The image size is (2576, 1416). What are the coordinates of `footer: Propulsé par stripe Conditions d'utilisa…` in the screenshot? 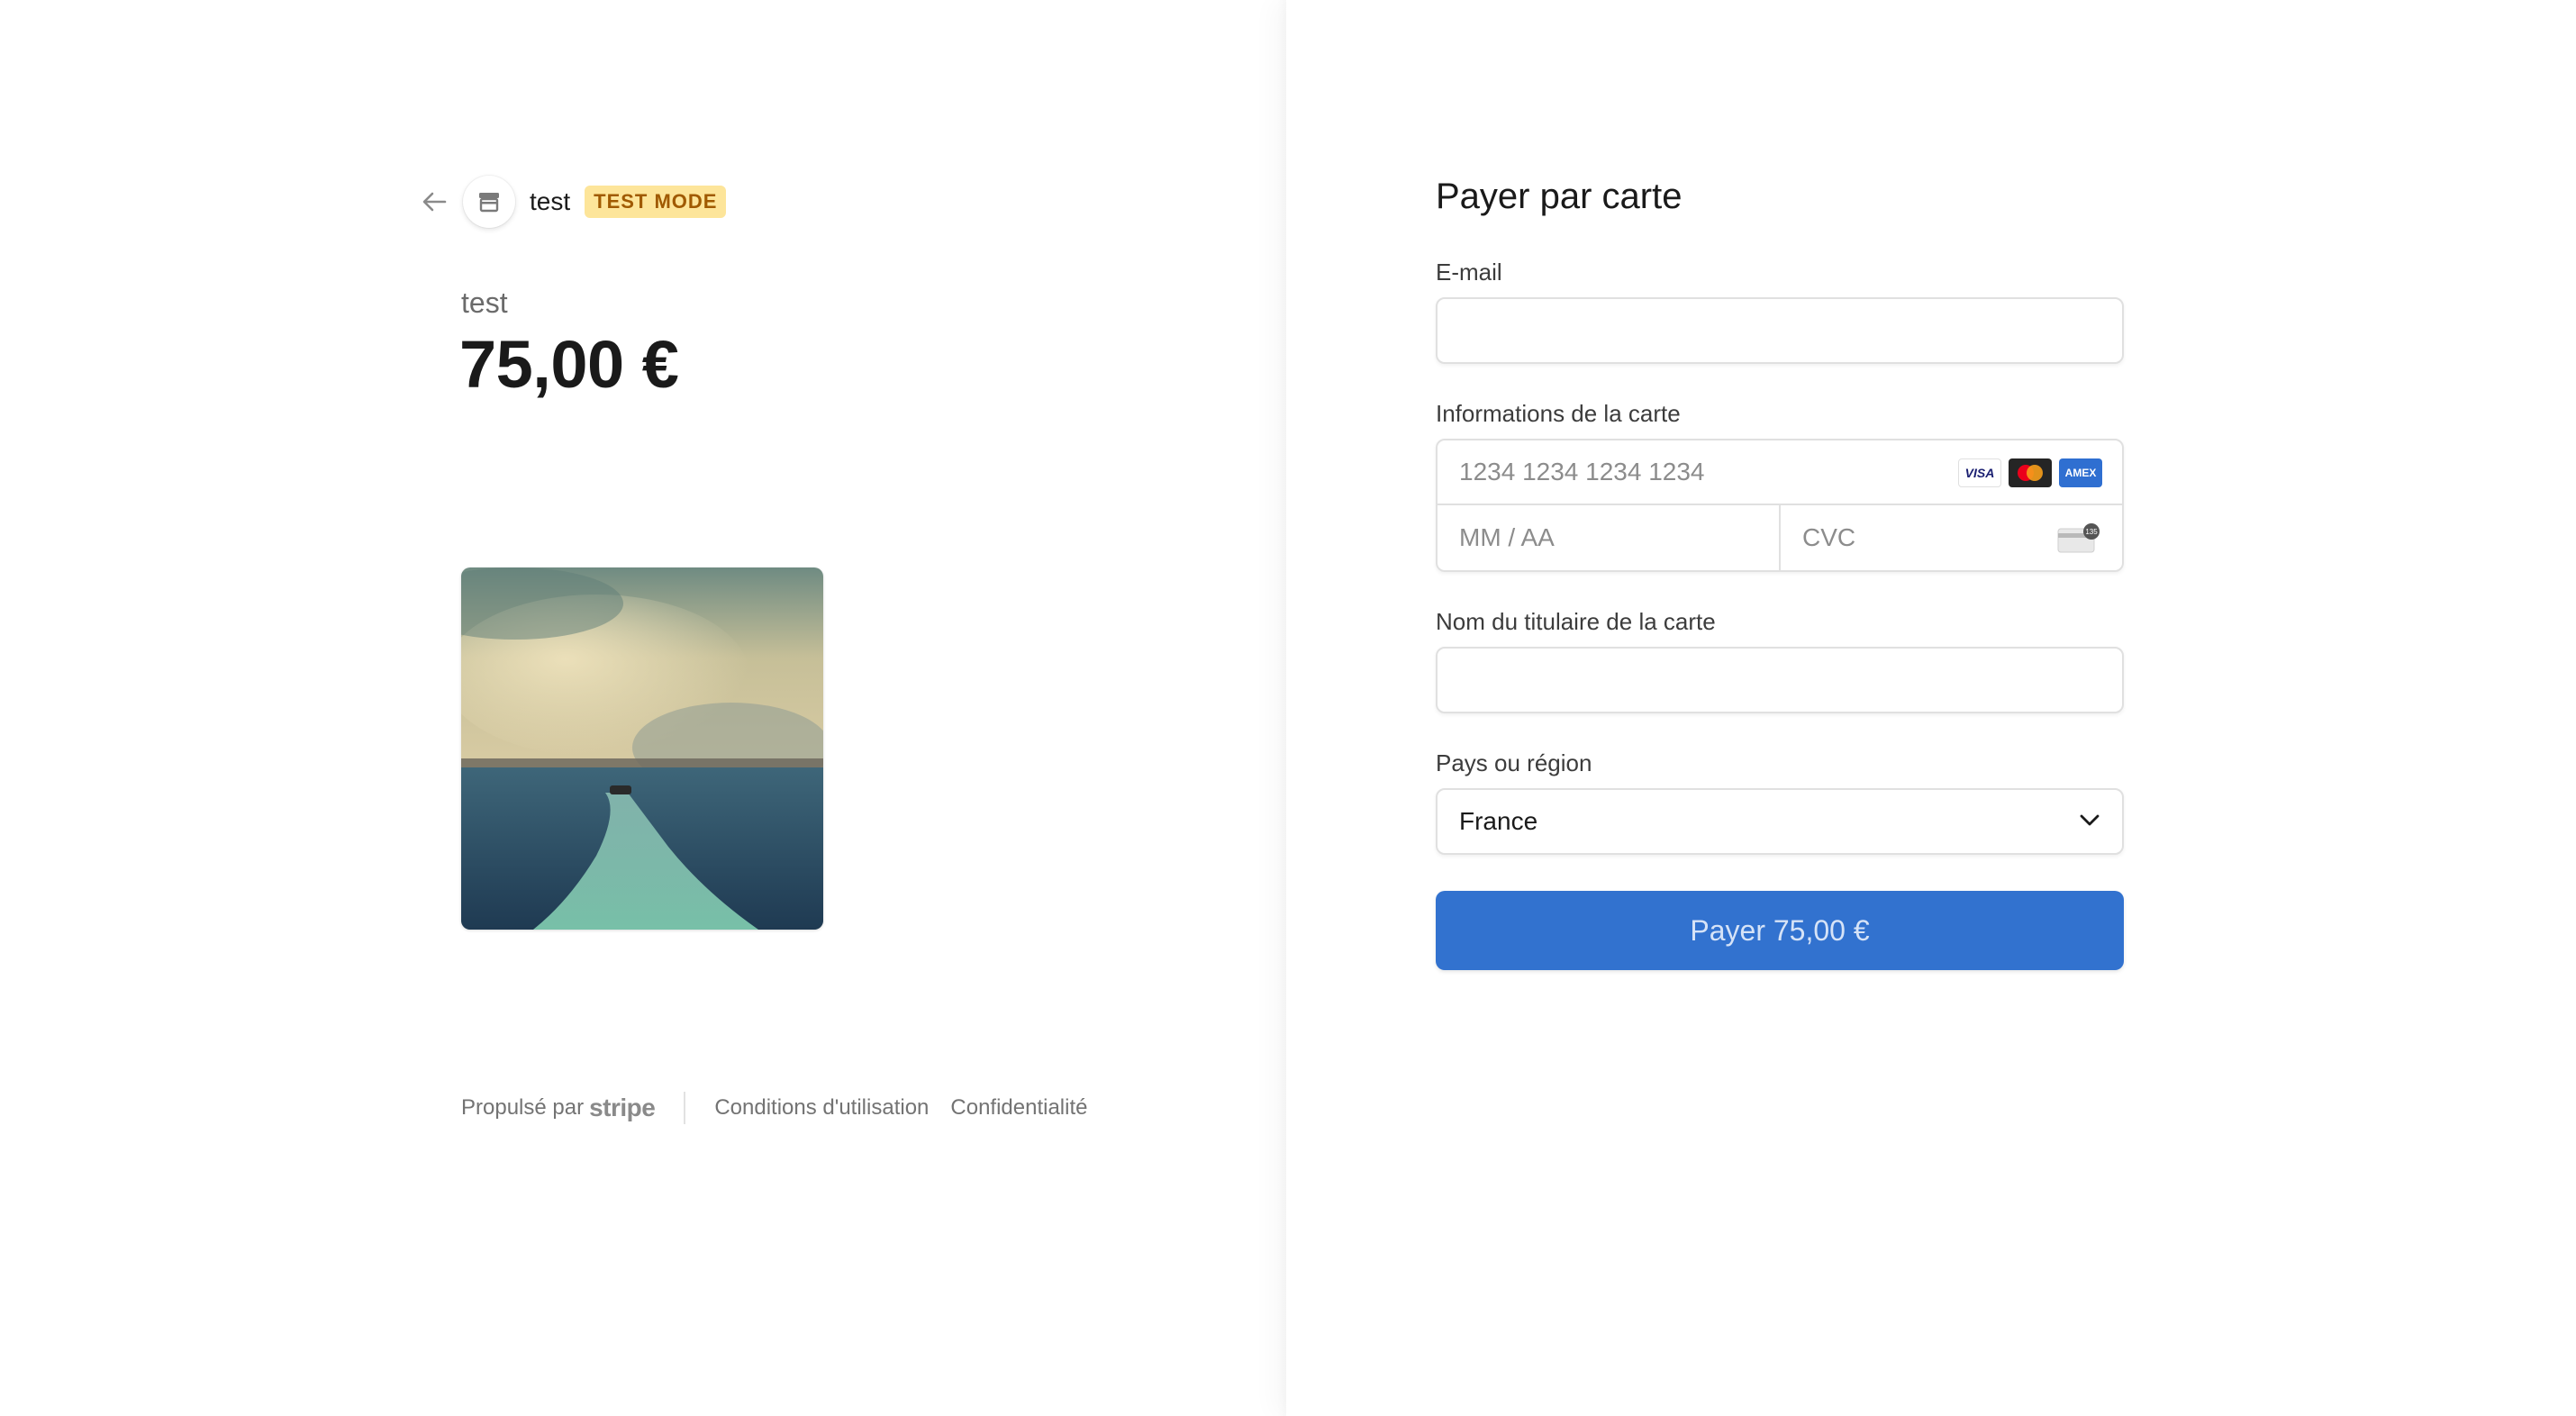 It's located at (785, 1108).